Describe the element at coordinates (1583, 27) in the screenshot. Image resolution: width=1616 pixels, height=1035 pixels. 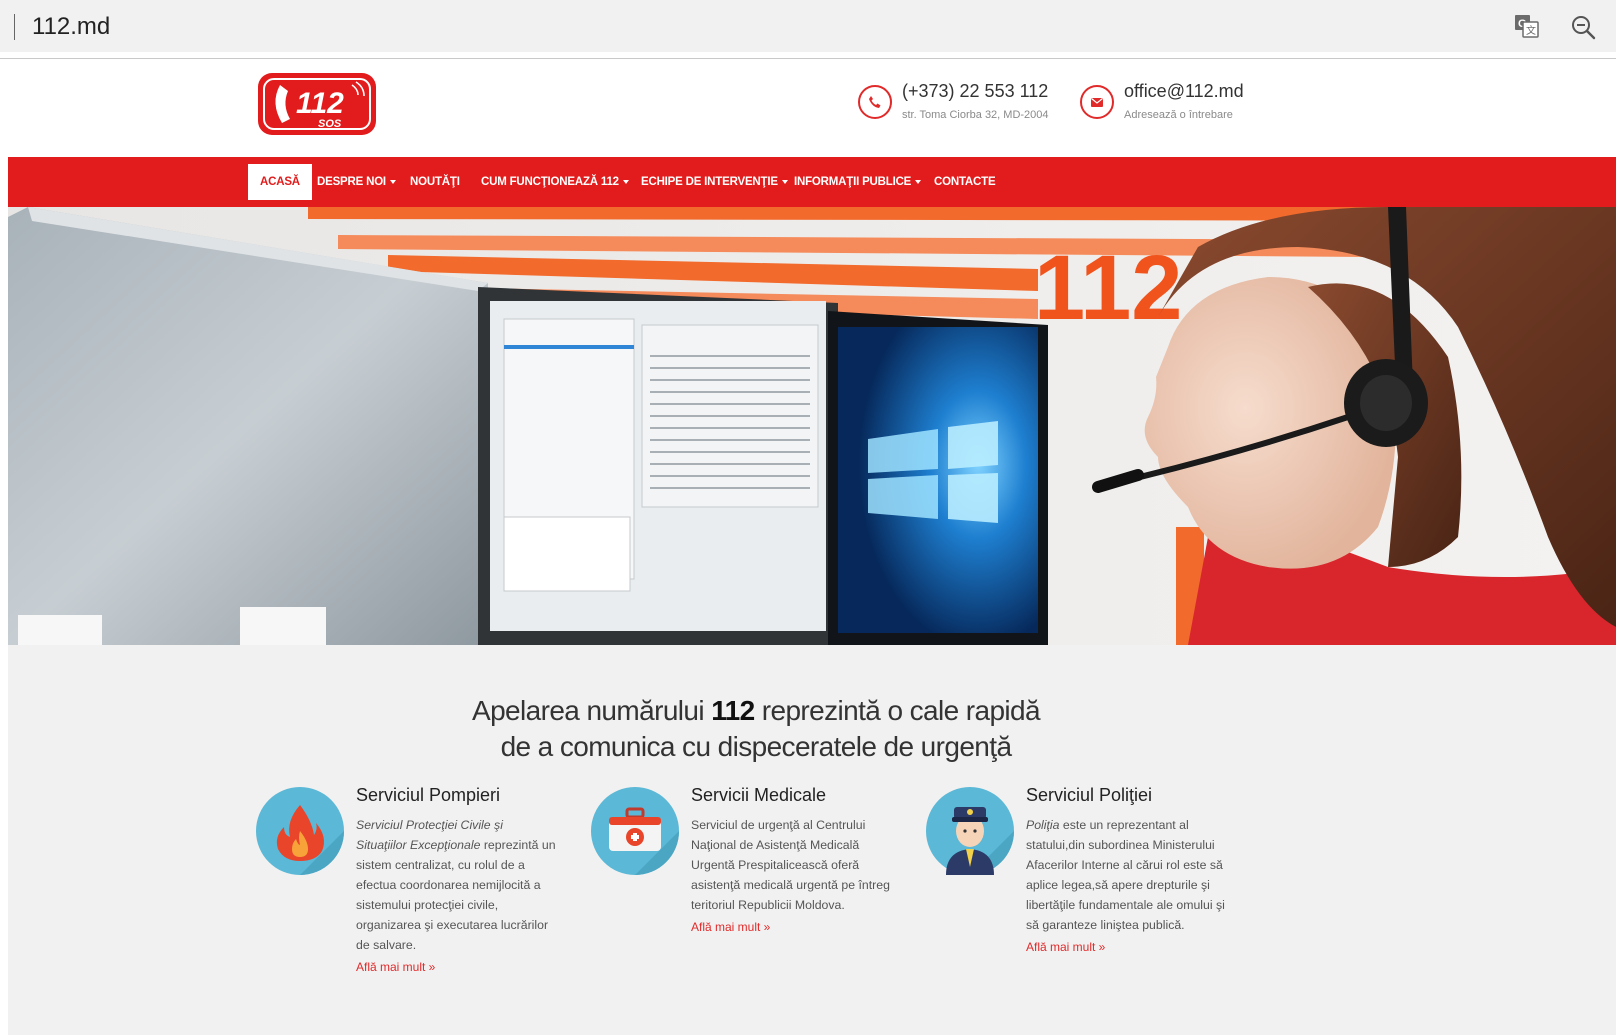
I see `zoom-out-icon` at that location.